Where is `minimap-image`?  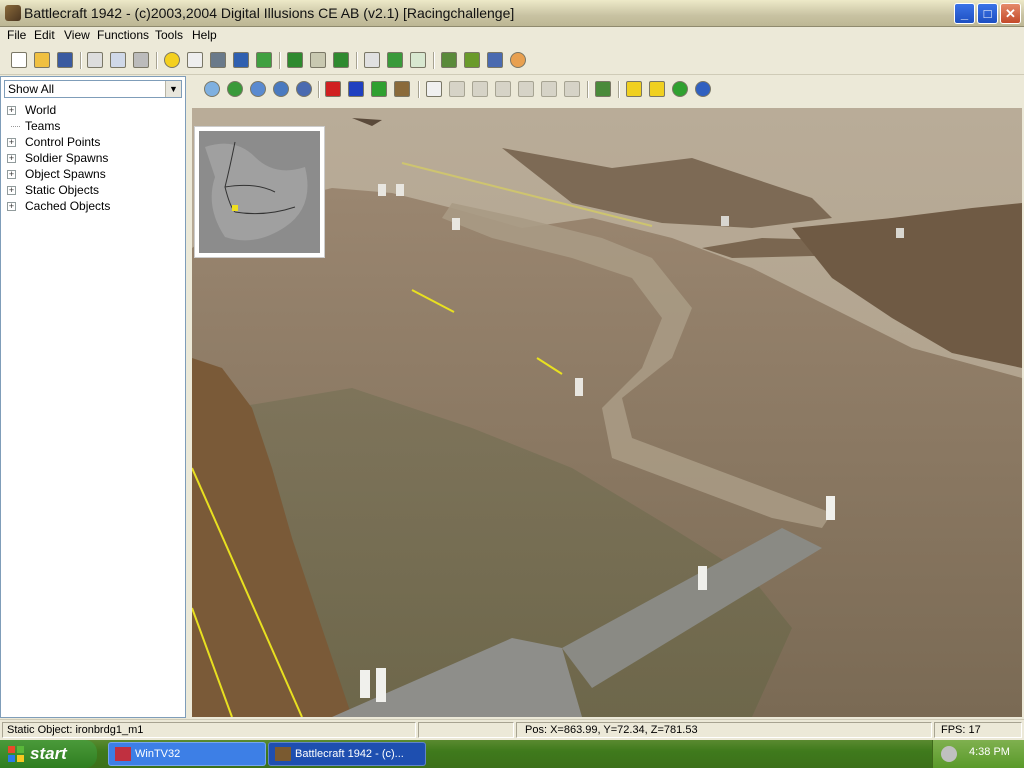
minimap-image is located at coordinates (259, 192).